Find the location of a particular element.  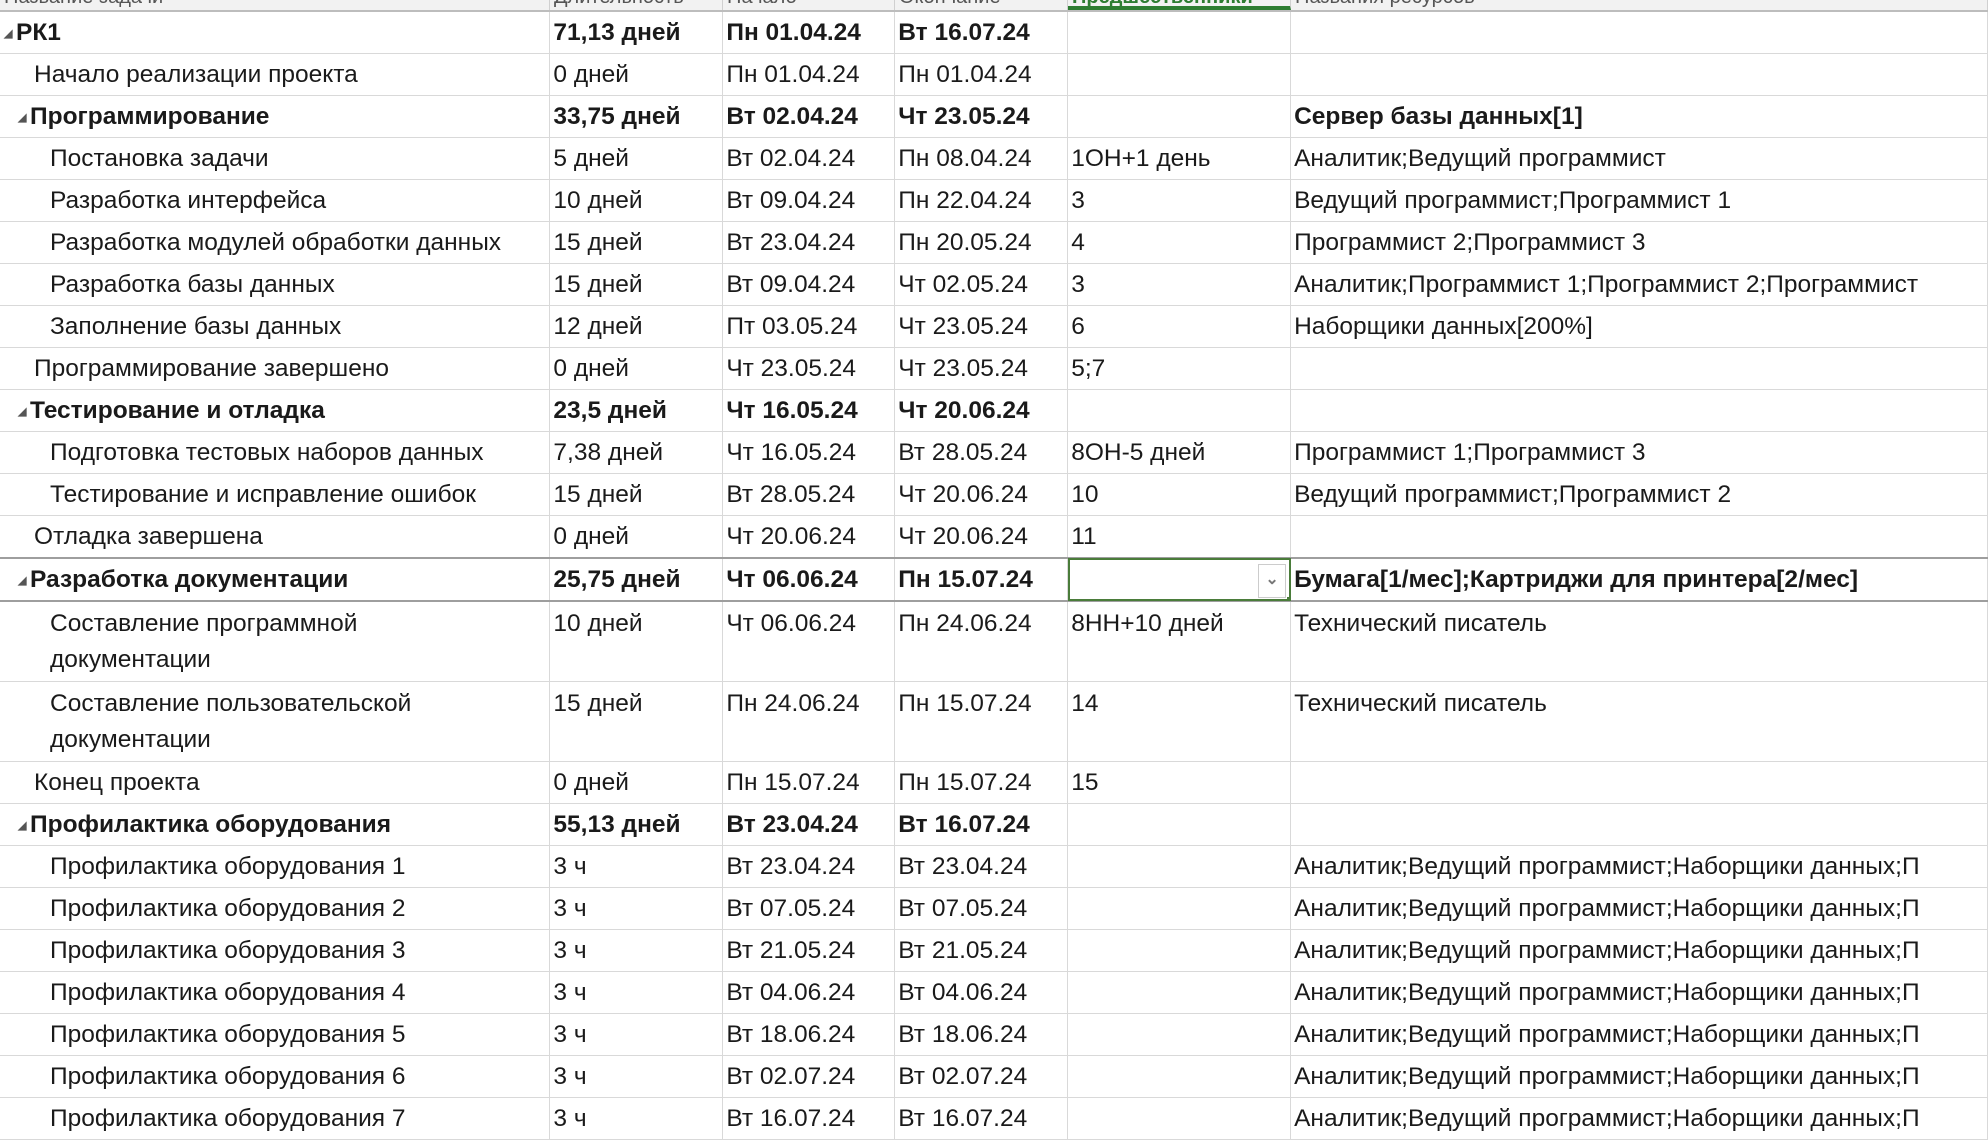

predecessors-cell: 8ОН-5 дней is located at coordinates (1179, 452).